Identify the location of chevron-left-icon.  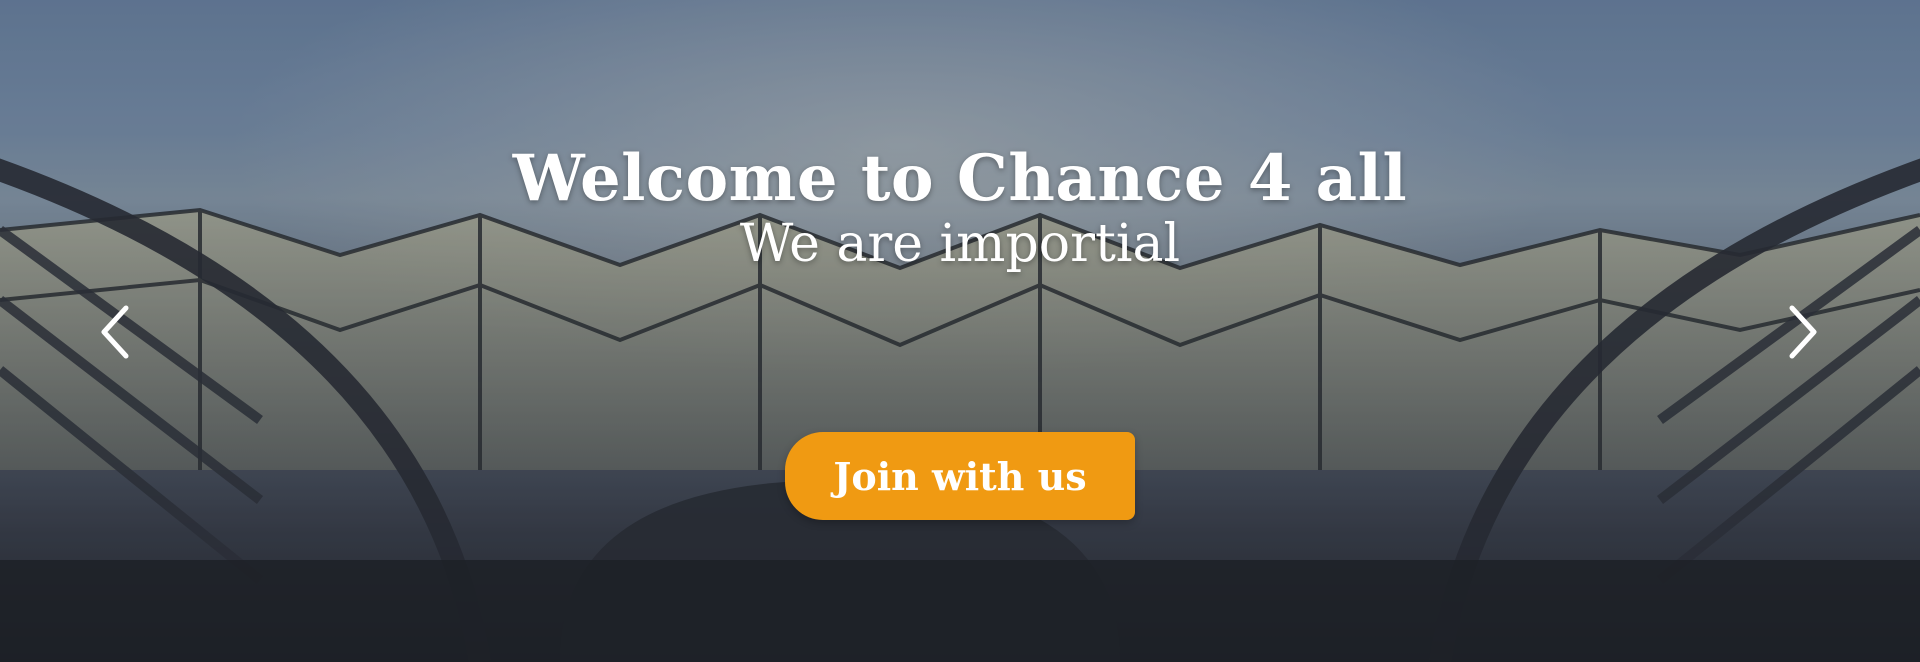
(115, 332).